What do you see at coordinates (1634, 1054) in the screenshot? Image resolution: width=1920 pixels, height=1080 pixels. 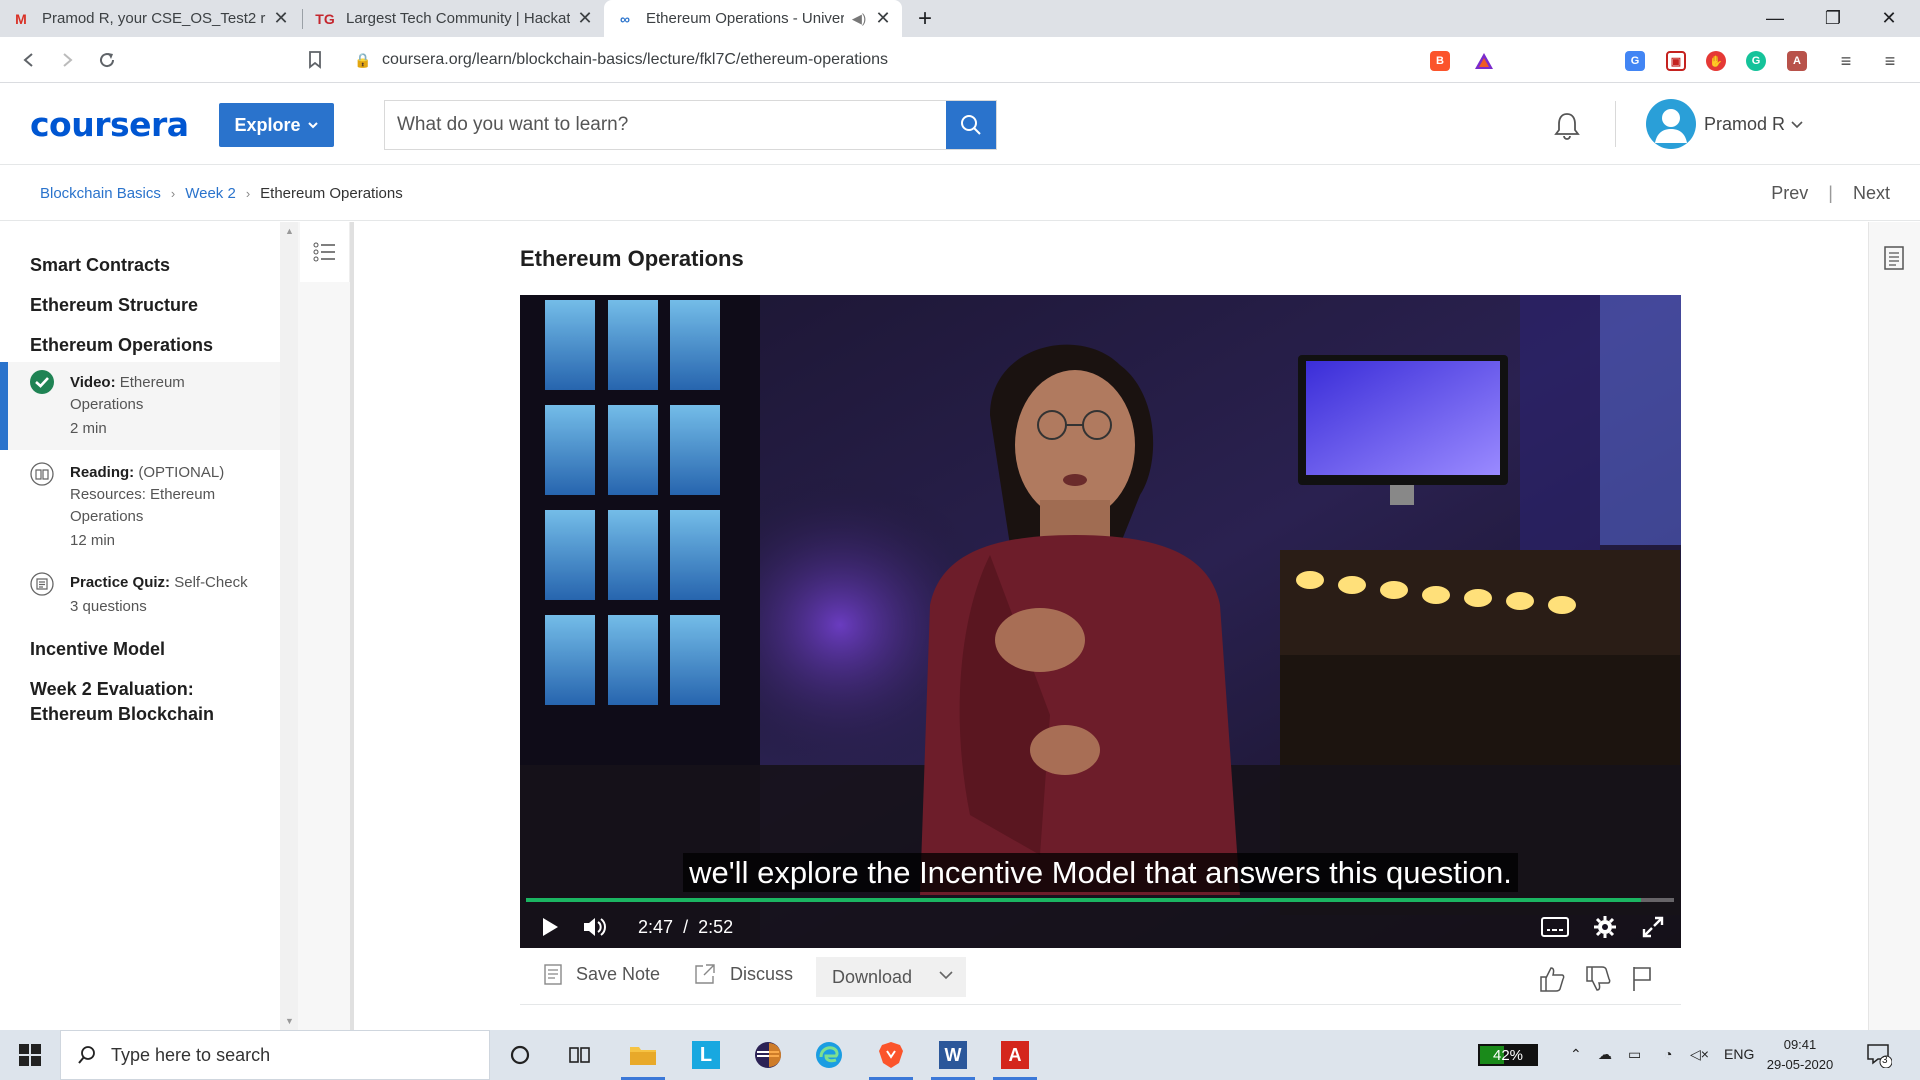 I see `battery-icon: ▭` at bounding box center [1634, 1054].